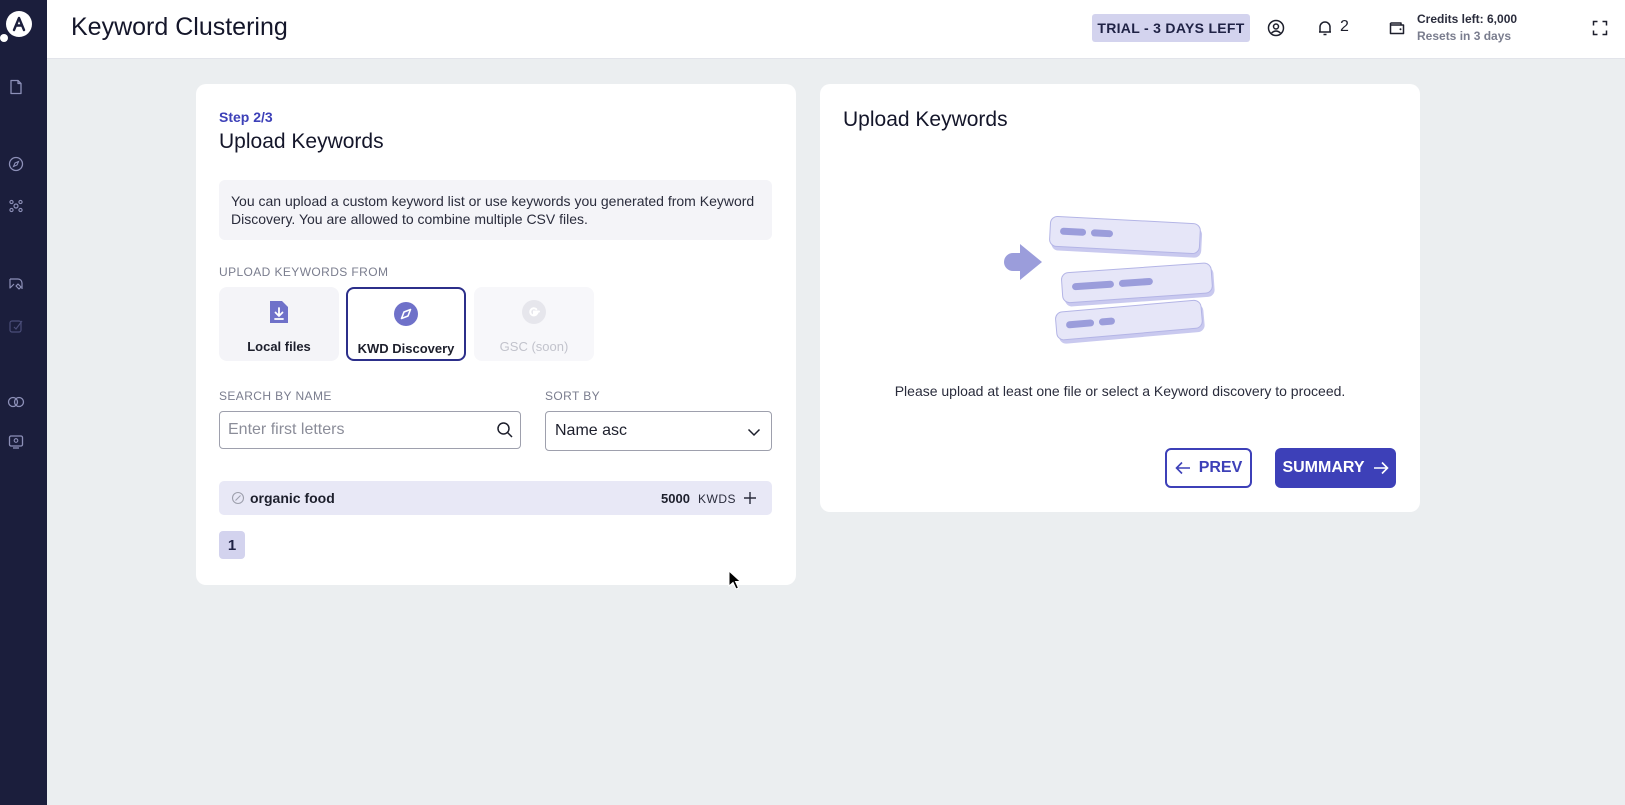 Image resolution: width=1625 pixels, height=805 pixels. What do you see at coordinates (925, 119) in the screenshot?
I see `right-card-title: Upload Keywords` at bounding box center [925, 119].